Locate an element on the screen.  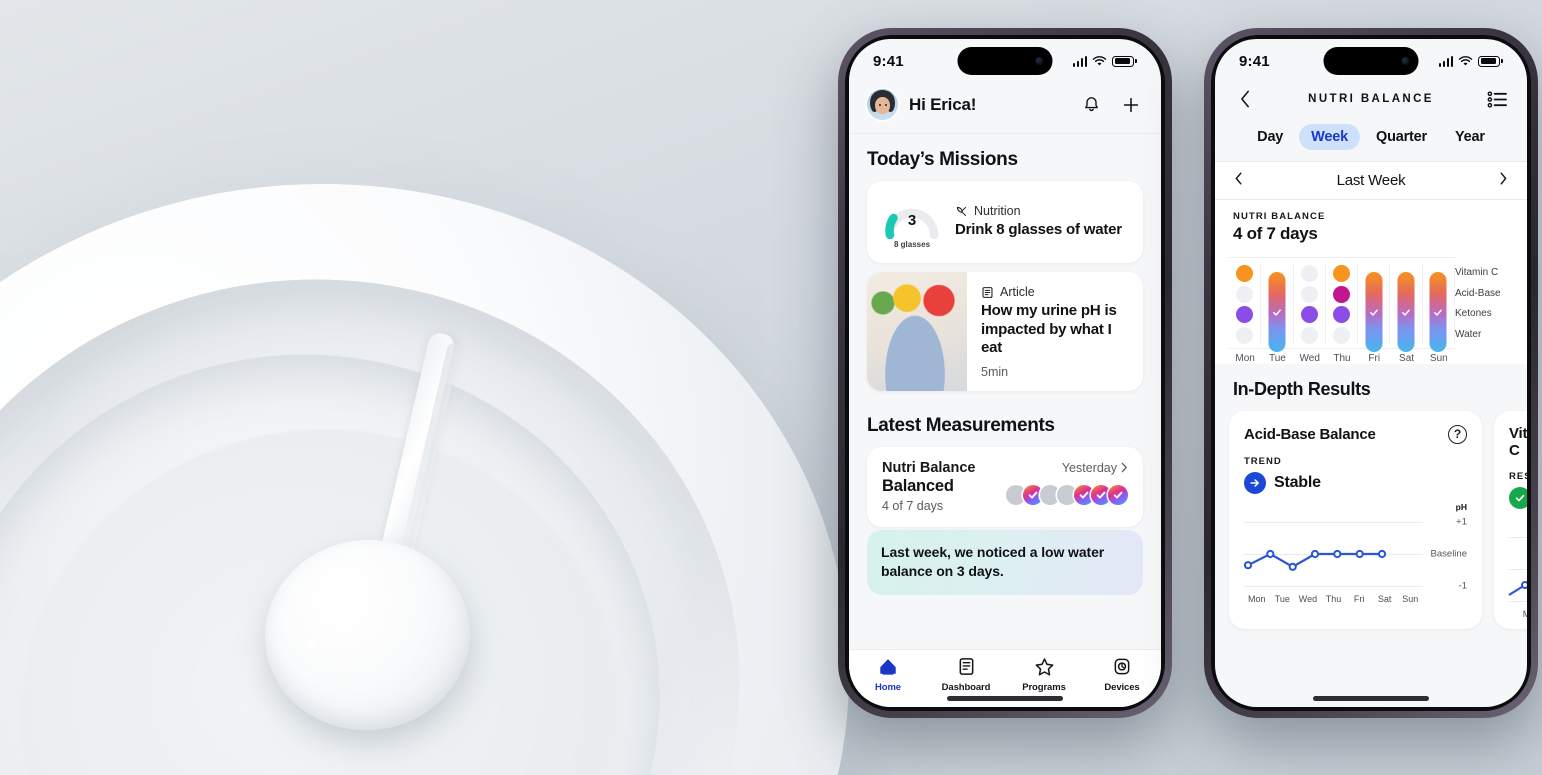
day-label-thu: Thu is located at coordinates (1342, 358).